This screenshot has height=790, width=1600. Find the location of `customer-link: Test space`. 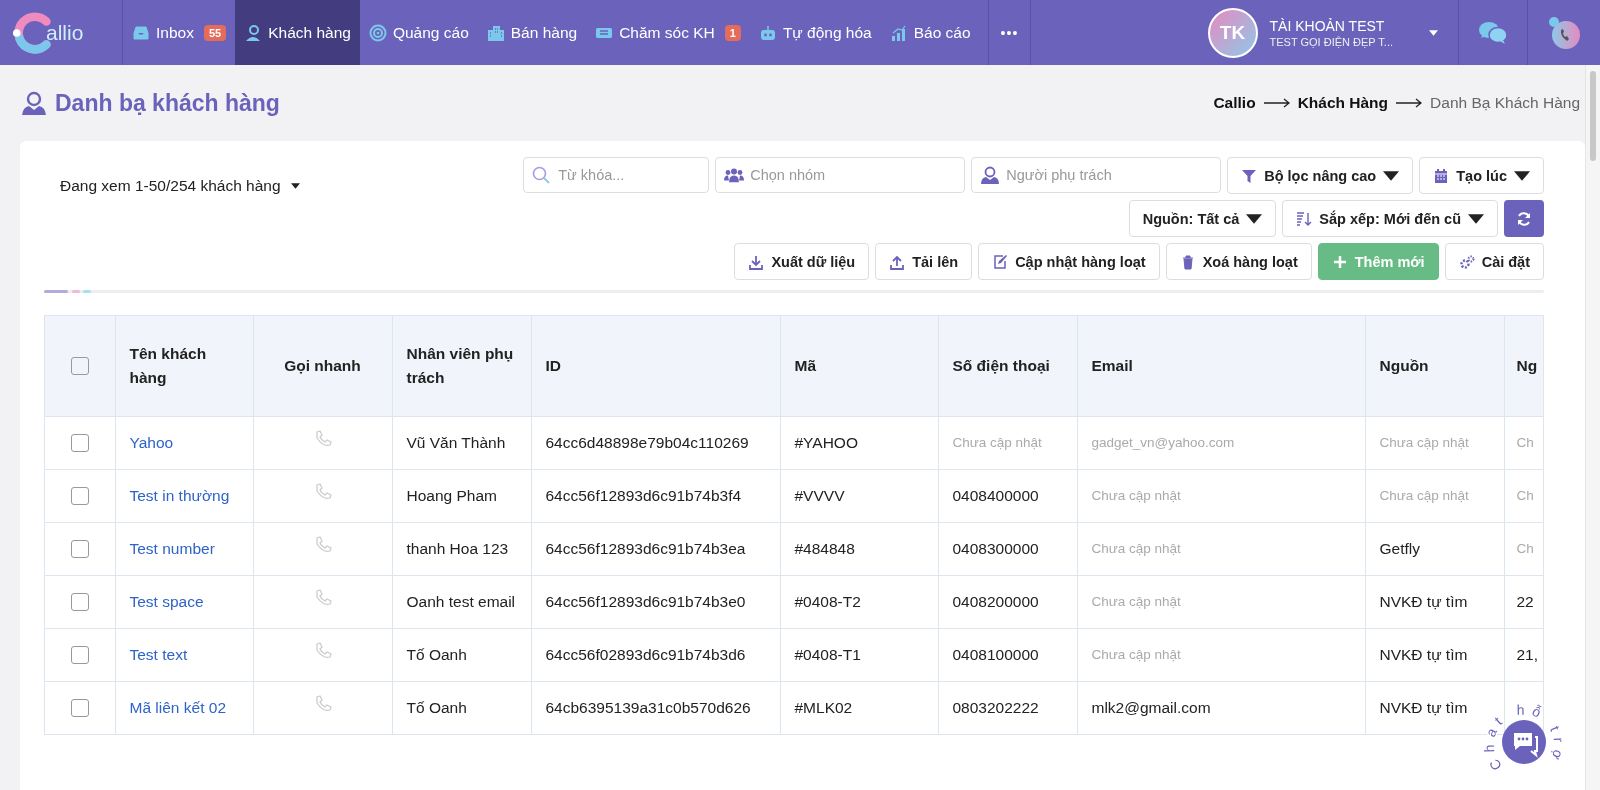

customer-link: Test space is located at coordinates (184, 602).